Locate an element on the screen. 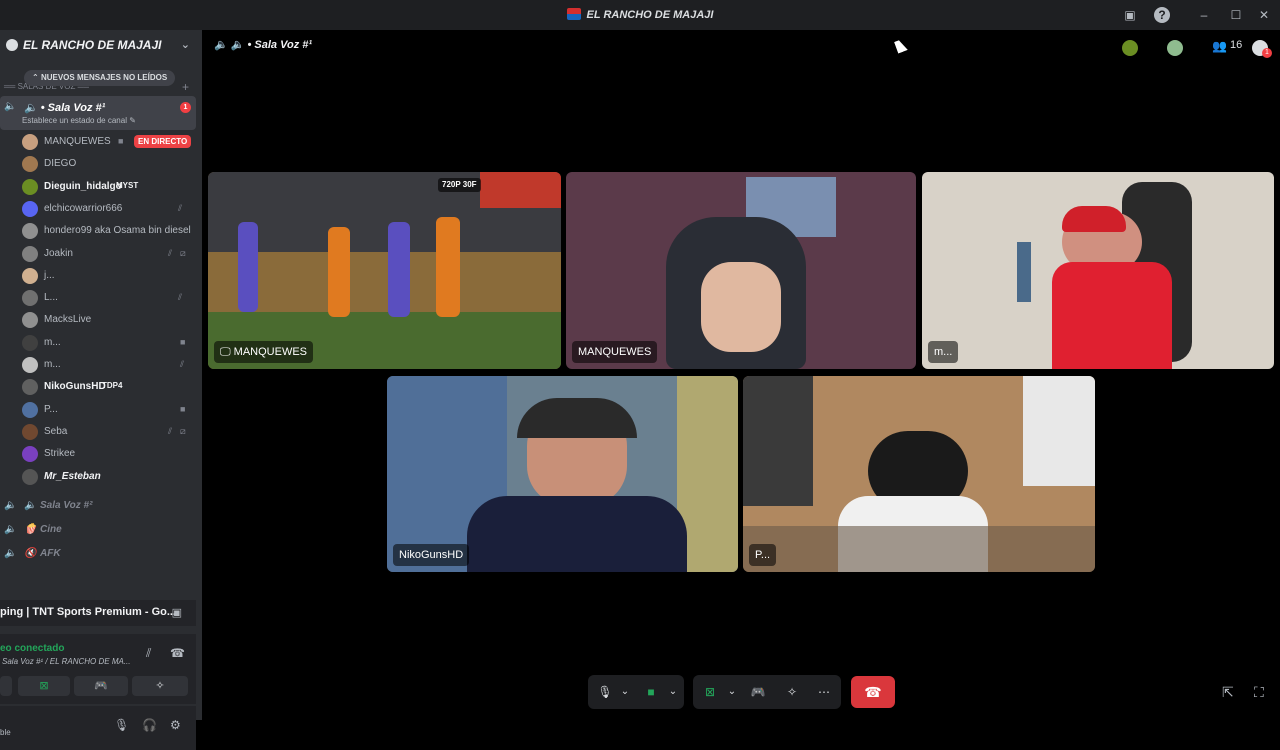 Image resolution: width=1280 pixels, height=750 pixels. voice-member: Strikee is located at coordinates (108, 454).